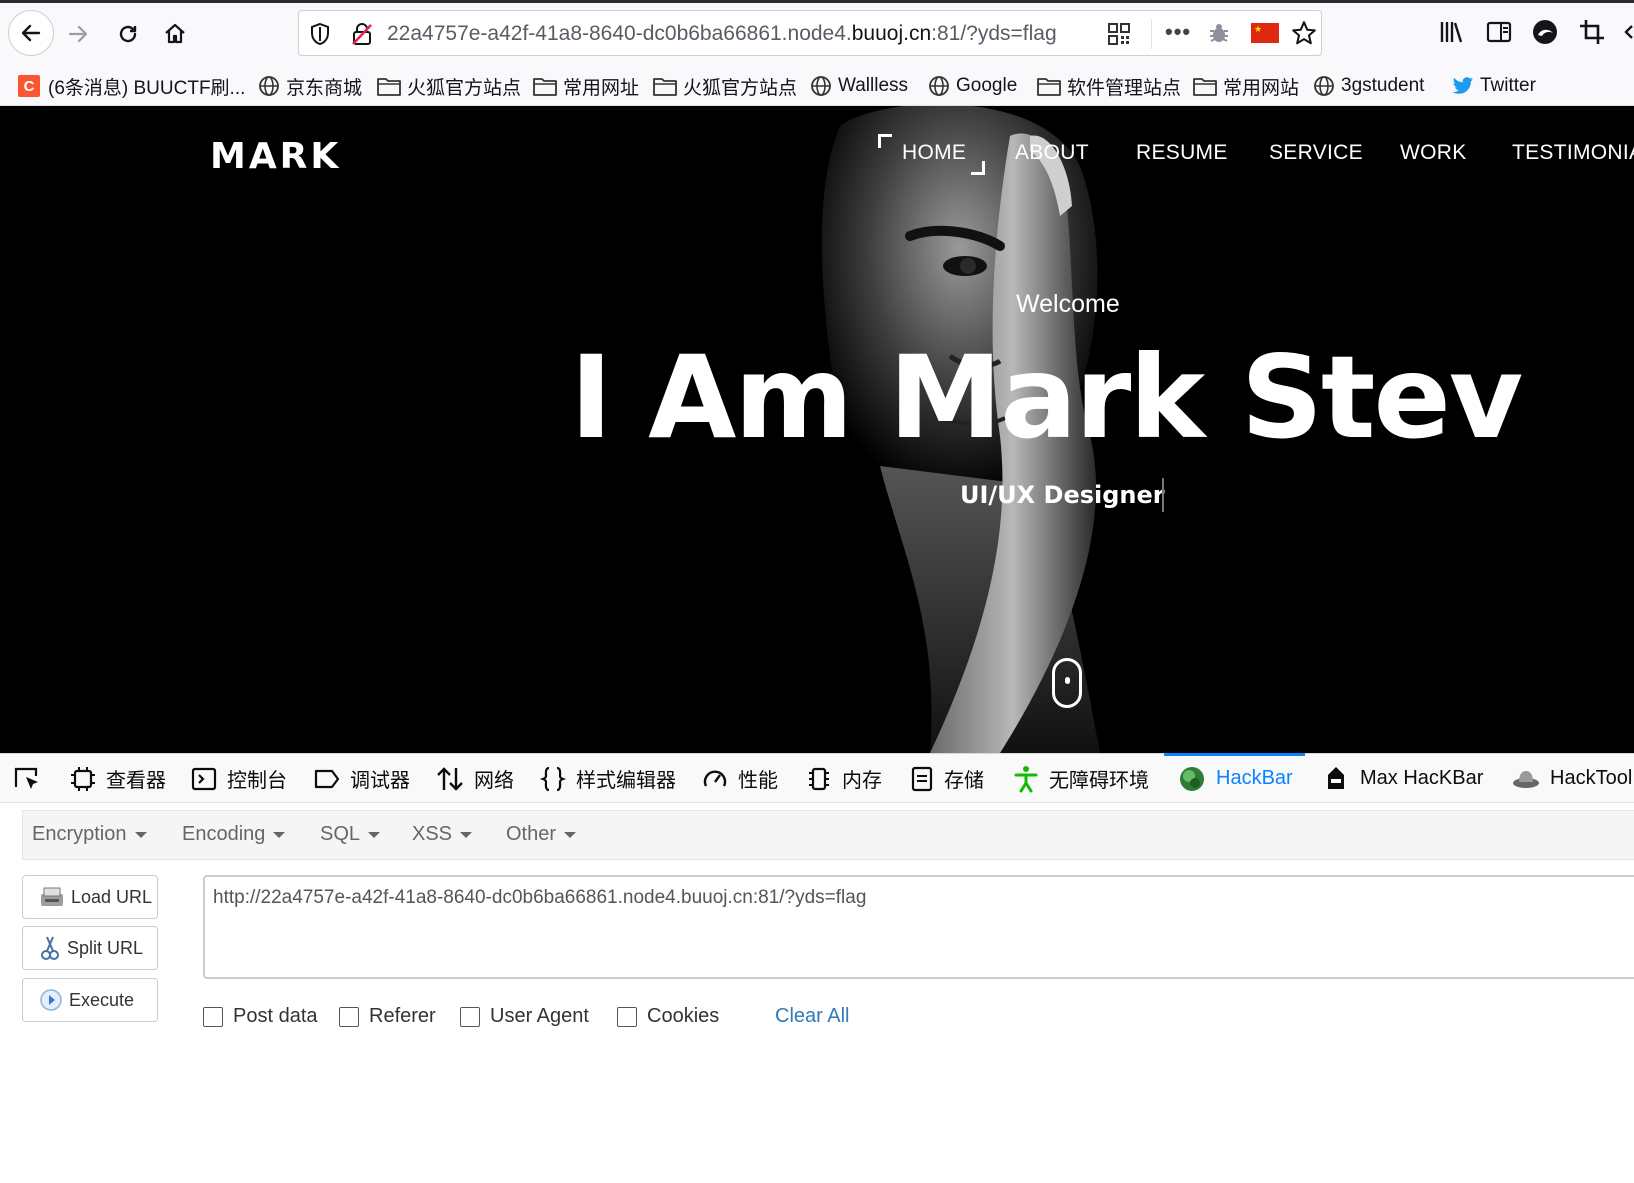 The image size is (1634, 1183). What do you see at coordinates (83, 778) in the screenshot?
I see `inspector-icon` at bounding box center [83, 778].